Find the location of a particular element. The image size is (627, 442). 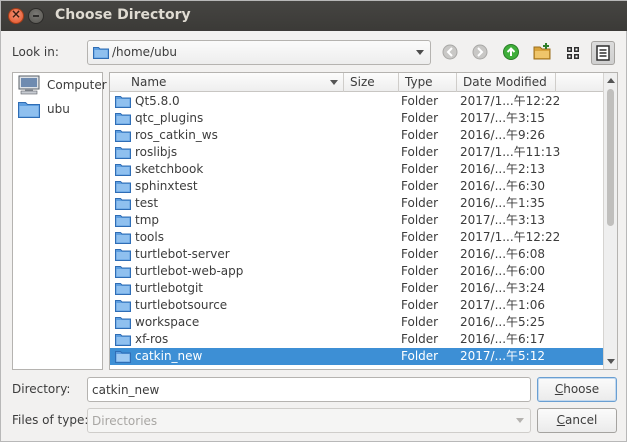

file-name: roslibjs is located at coordinates (156, 152).